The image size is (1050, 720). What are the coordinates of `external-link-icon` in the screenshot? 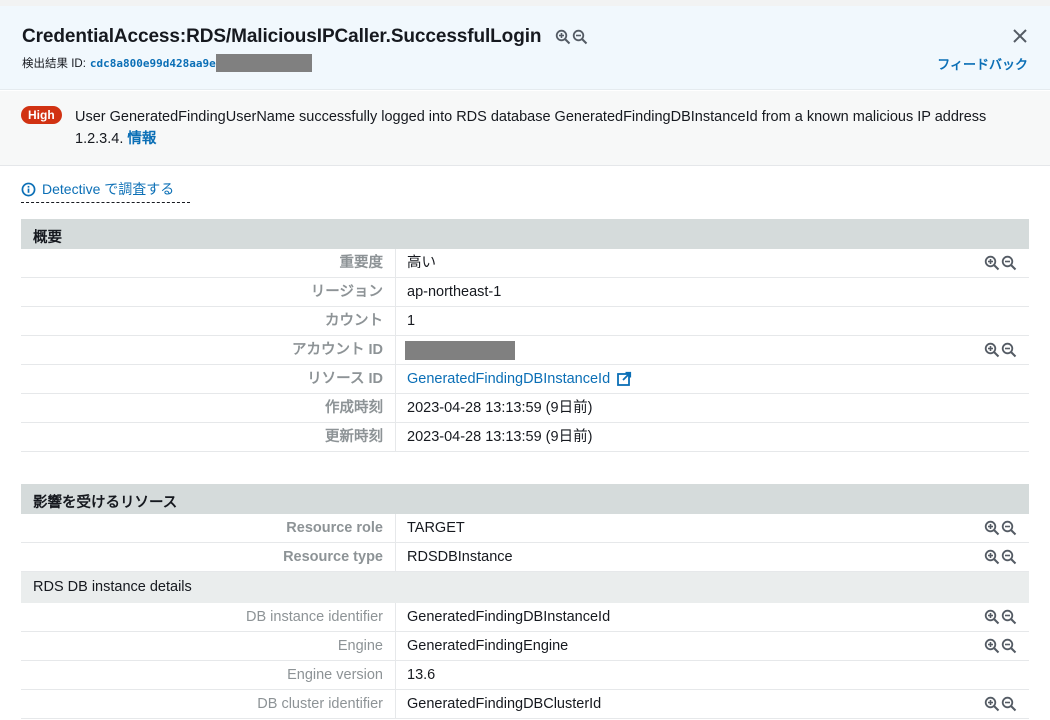 It's located at (624, 378).